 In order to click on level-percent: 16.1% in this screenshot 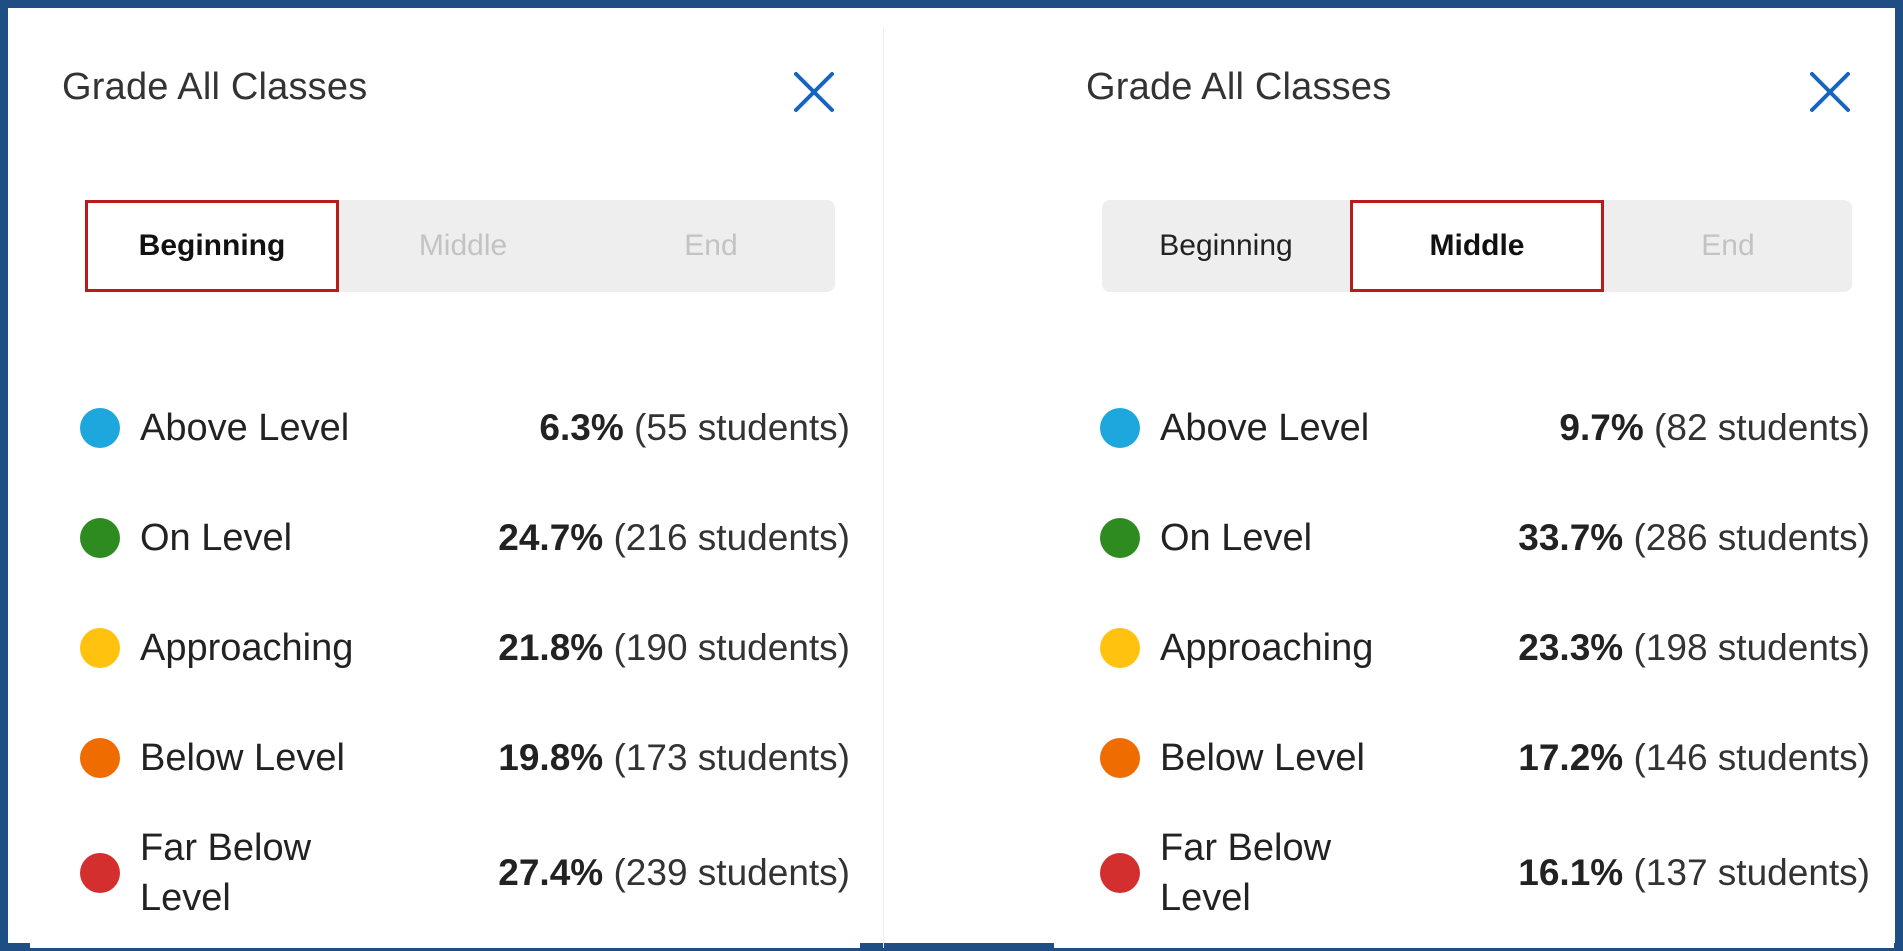, I will do `click(1571, 872)`.